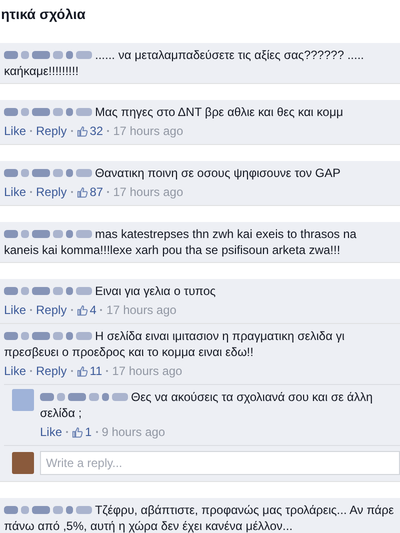 Image resolution: width=400 pixels, height=533 pixels. I want to click on timestamp: 9 hours ago, so click(134, 432).